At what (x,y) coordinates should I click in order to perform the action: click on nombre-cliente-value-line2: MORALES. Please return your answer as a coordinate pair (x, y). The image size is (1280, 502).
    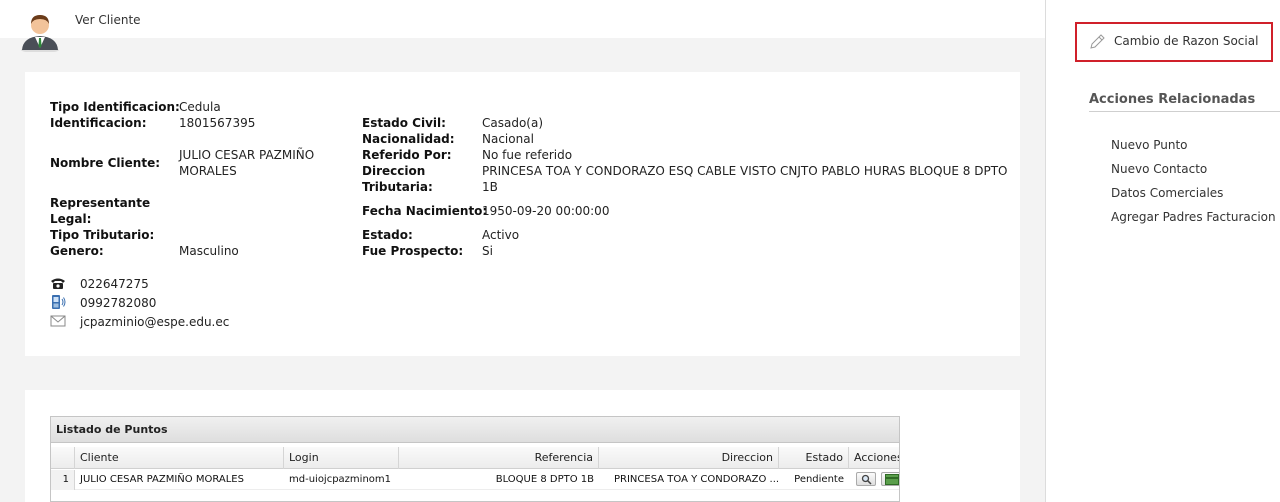
    Looking at the image, I should click on (208, 171).